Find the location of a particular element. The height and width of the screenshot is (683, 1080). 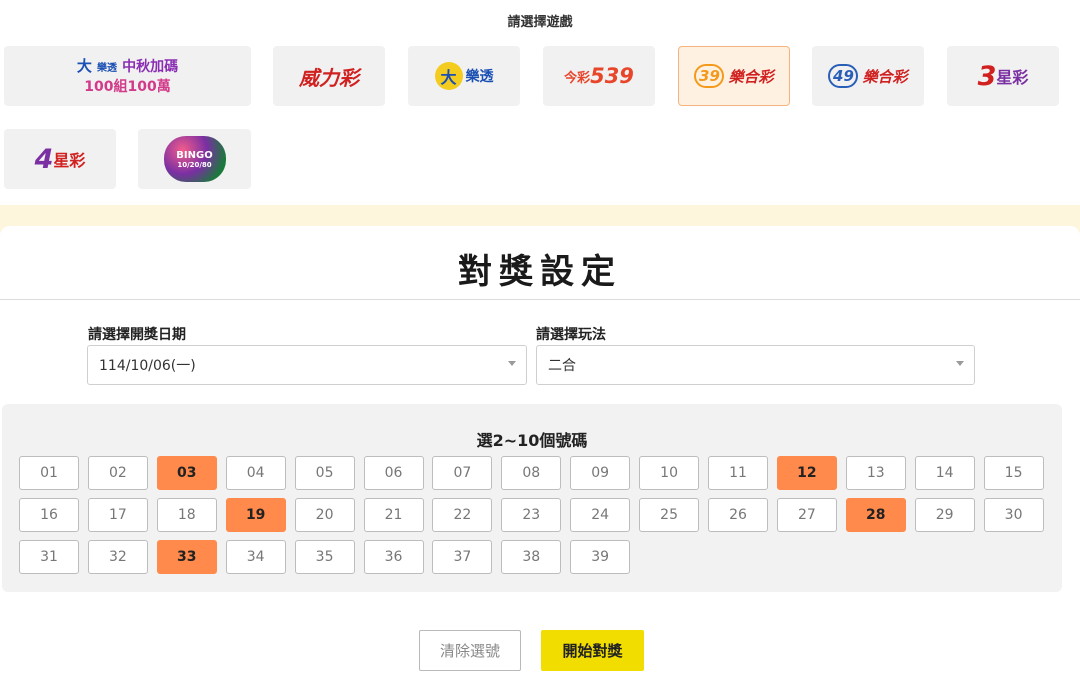

superlotto-logo: 威力彩 is located at coordinates (329, 77).